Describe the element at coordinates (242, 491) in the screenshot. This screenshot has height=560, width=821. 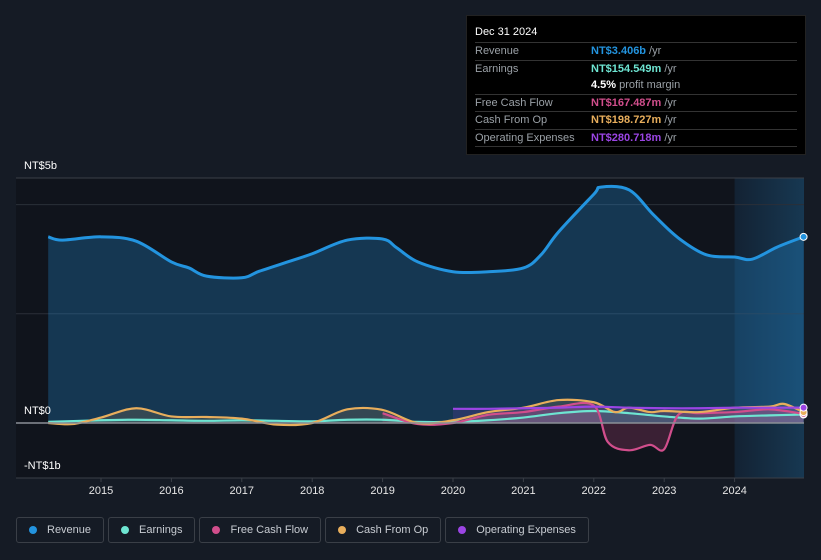
I see `x-tick-2017: 2017` at that location.